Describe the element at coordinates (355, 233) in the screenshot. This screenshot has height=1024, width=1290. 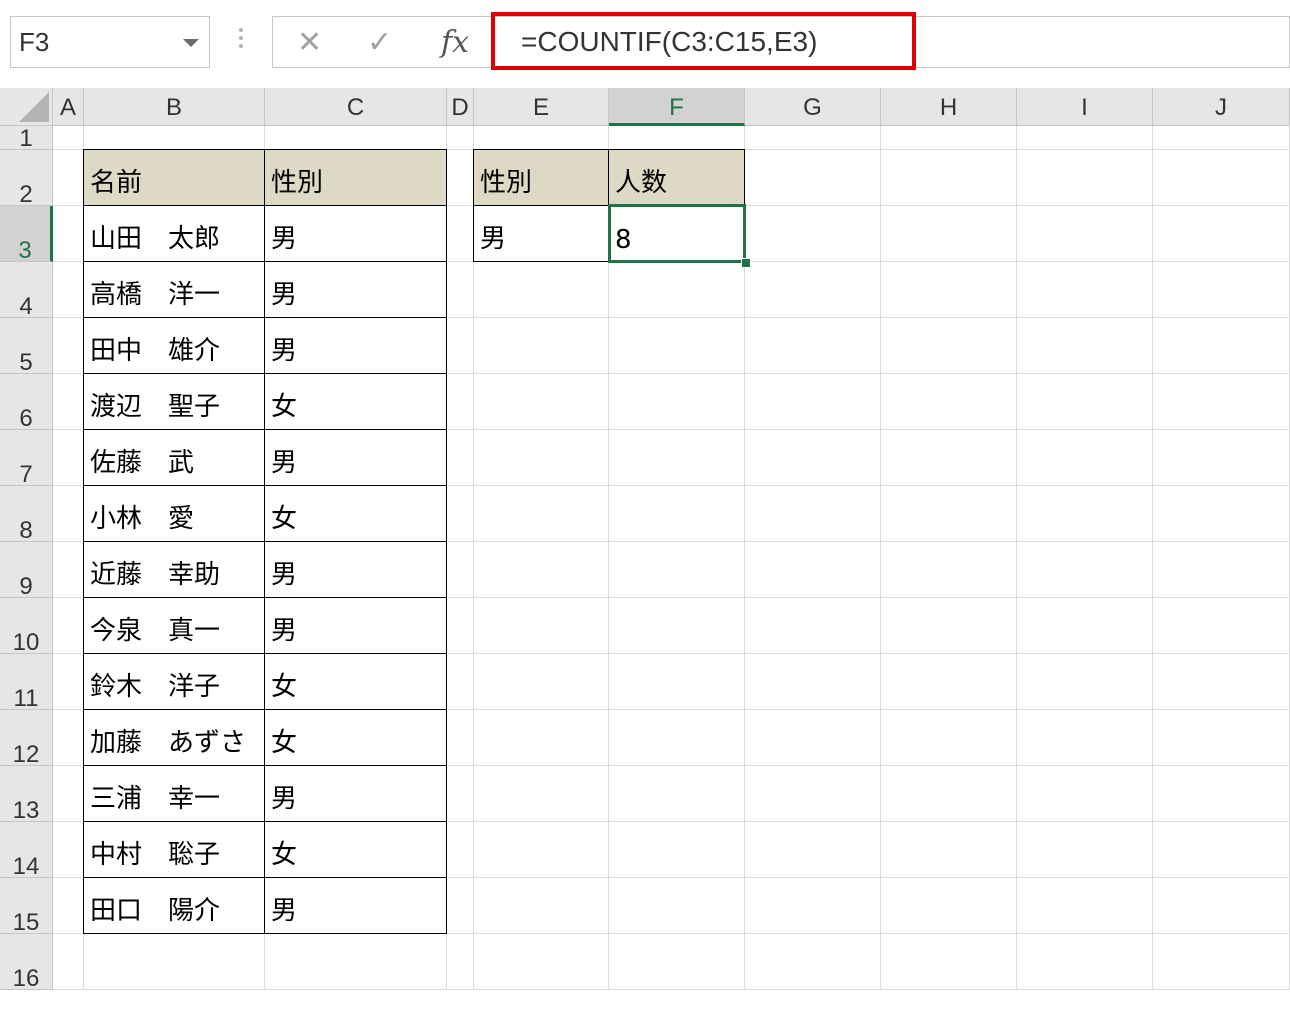
I see `table1-cell-0-1: 男` at that location.